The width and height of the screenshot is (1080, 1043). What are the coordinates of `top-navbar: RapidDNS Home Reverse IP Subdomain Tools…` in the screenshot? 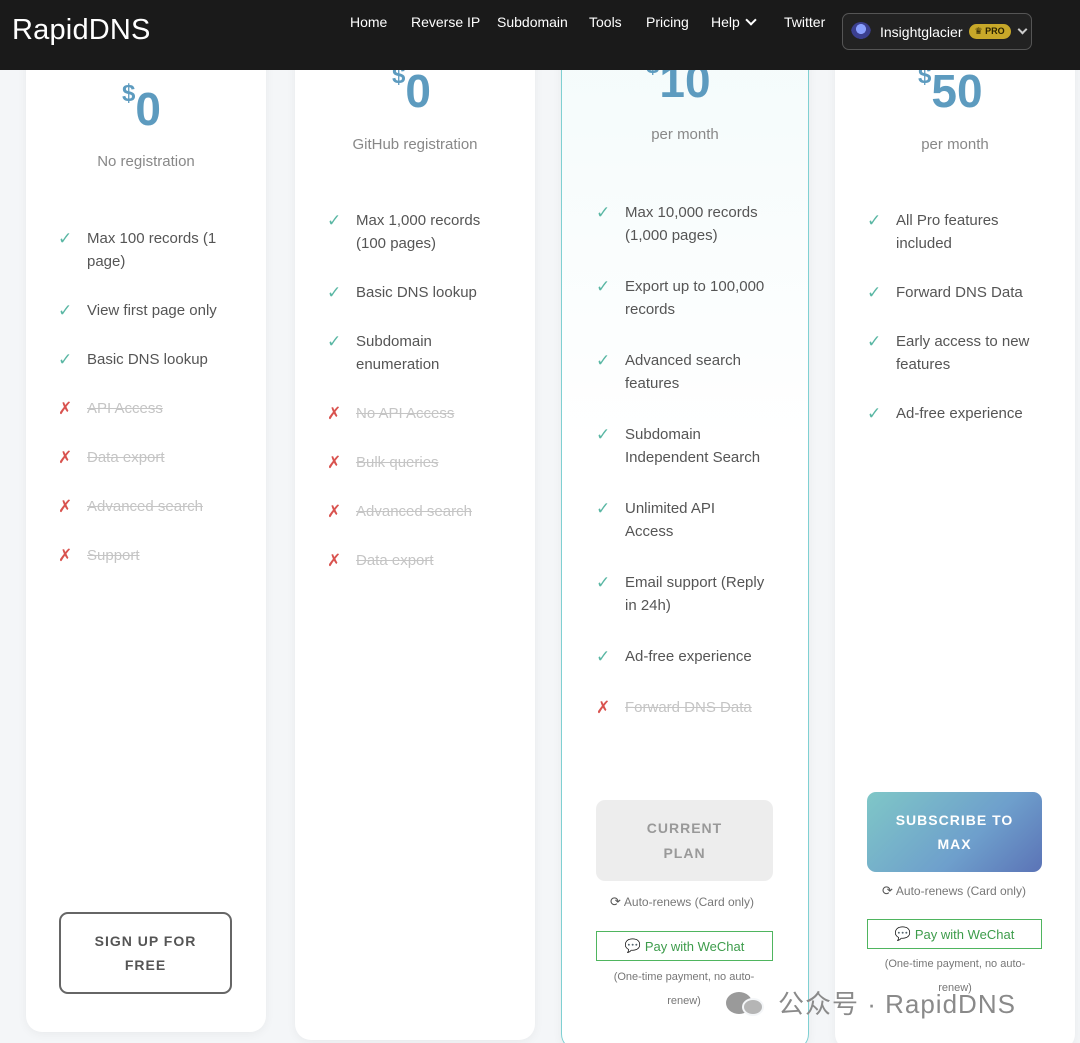 It's located at (540, 35).